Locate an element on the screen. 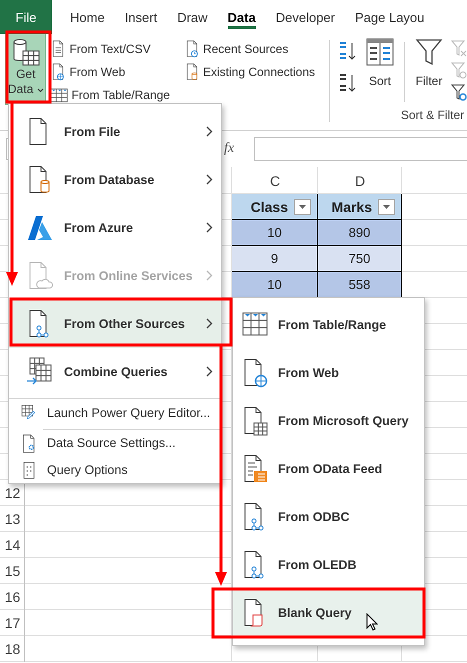 This screenshot has height=663, width=467. menu-item: Blank Query is located at coordinates (328, 613).